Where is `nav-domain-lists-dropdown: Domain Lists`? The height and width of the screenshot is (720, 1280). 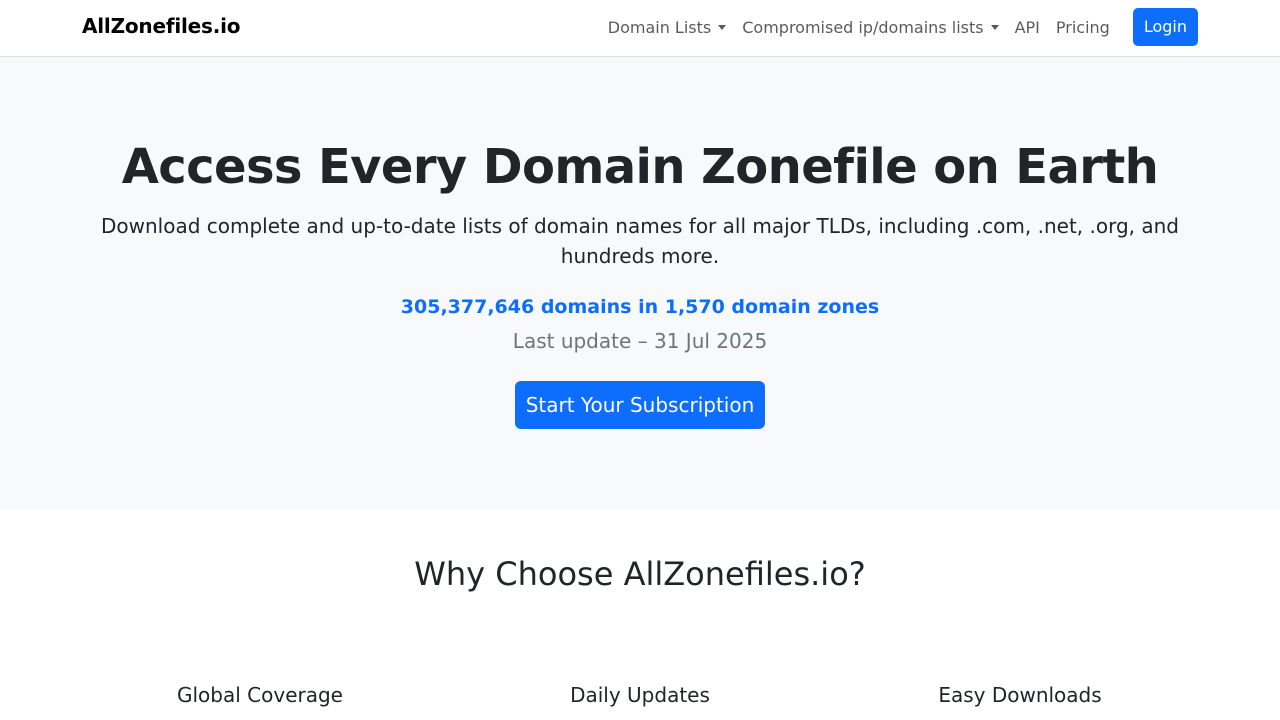
nav-domain-lists-dropdown: Domain Lists is located at coordinates (667, 27).